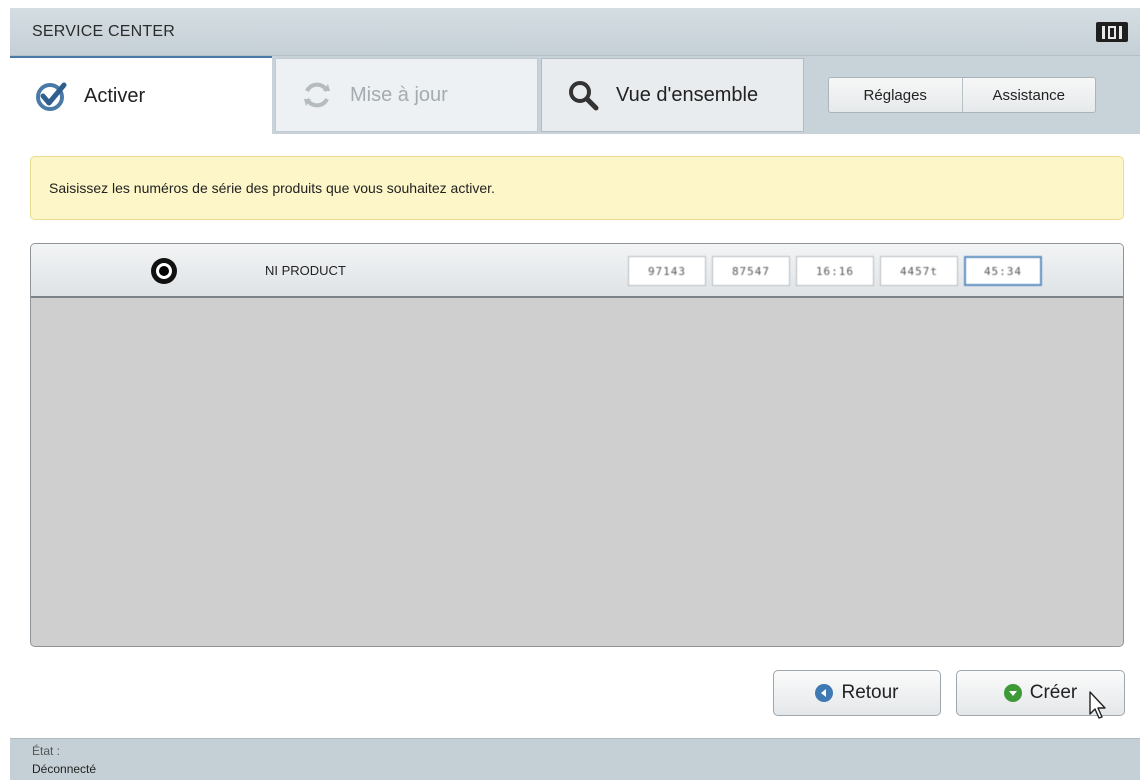  I want to click on back-button: Retour, so click(857, 693).